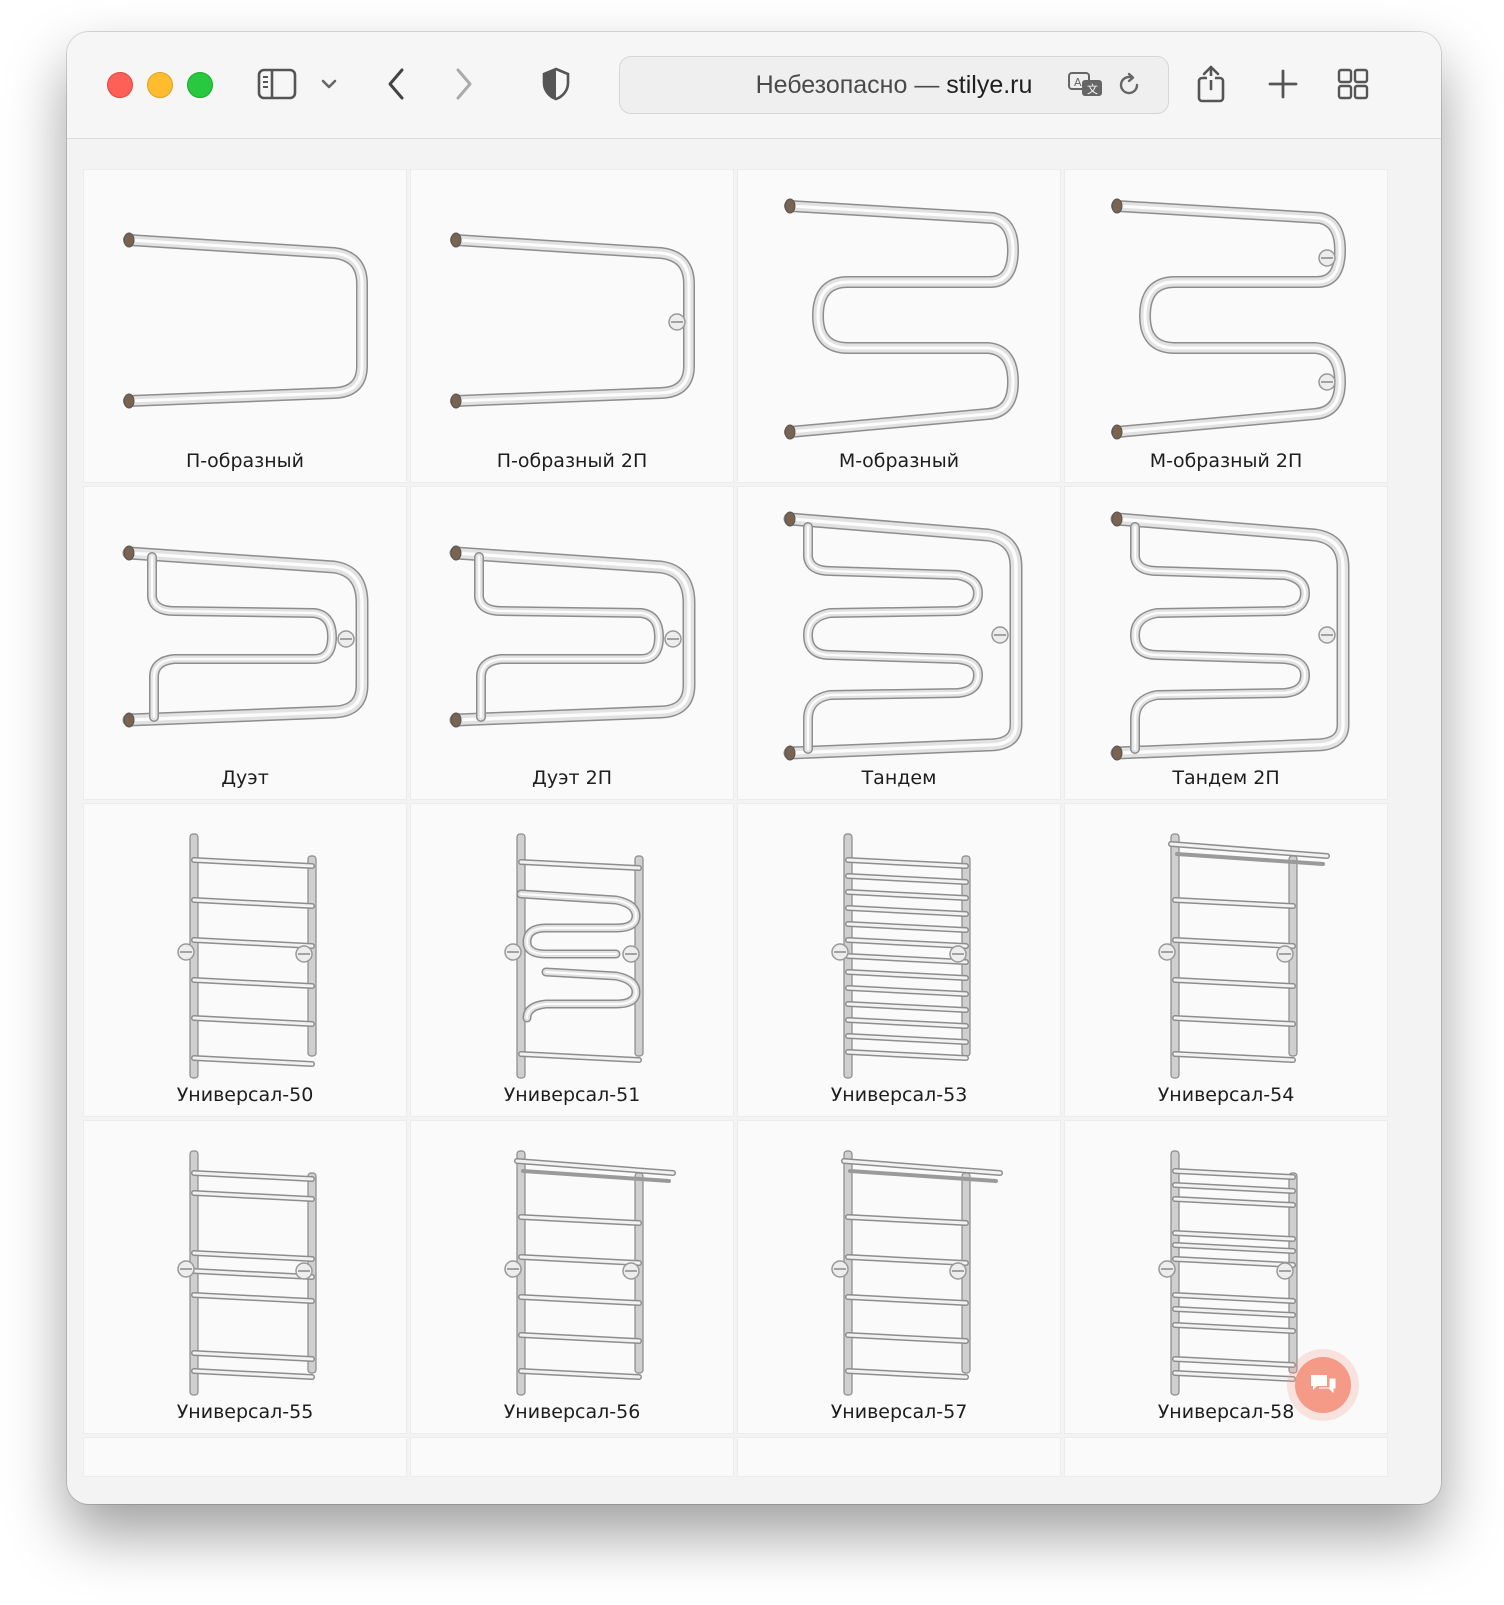  I want to click on product-card: Дуэт, so click(245, 643).